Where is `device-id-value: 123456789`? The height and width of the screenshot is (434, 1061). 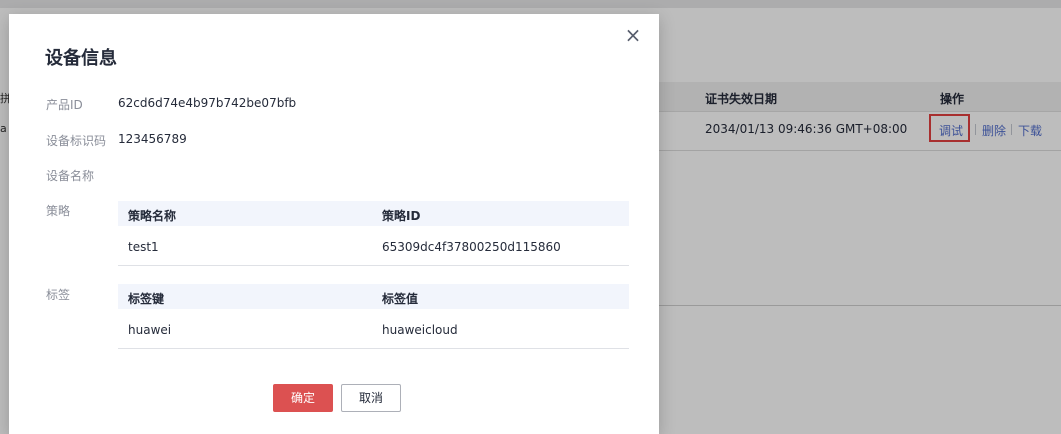 device-id-value: 123456789 is located at coordinates (152, 139).